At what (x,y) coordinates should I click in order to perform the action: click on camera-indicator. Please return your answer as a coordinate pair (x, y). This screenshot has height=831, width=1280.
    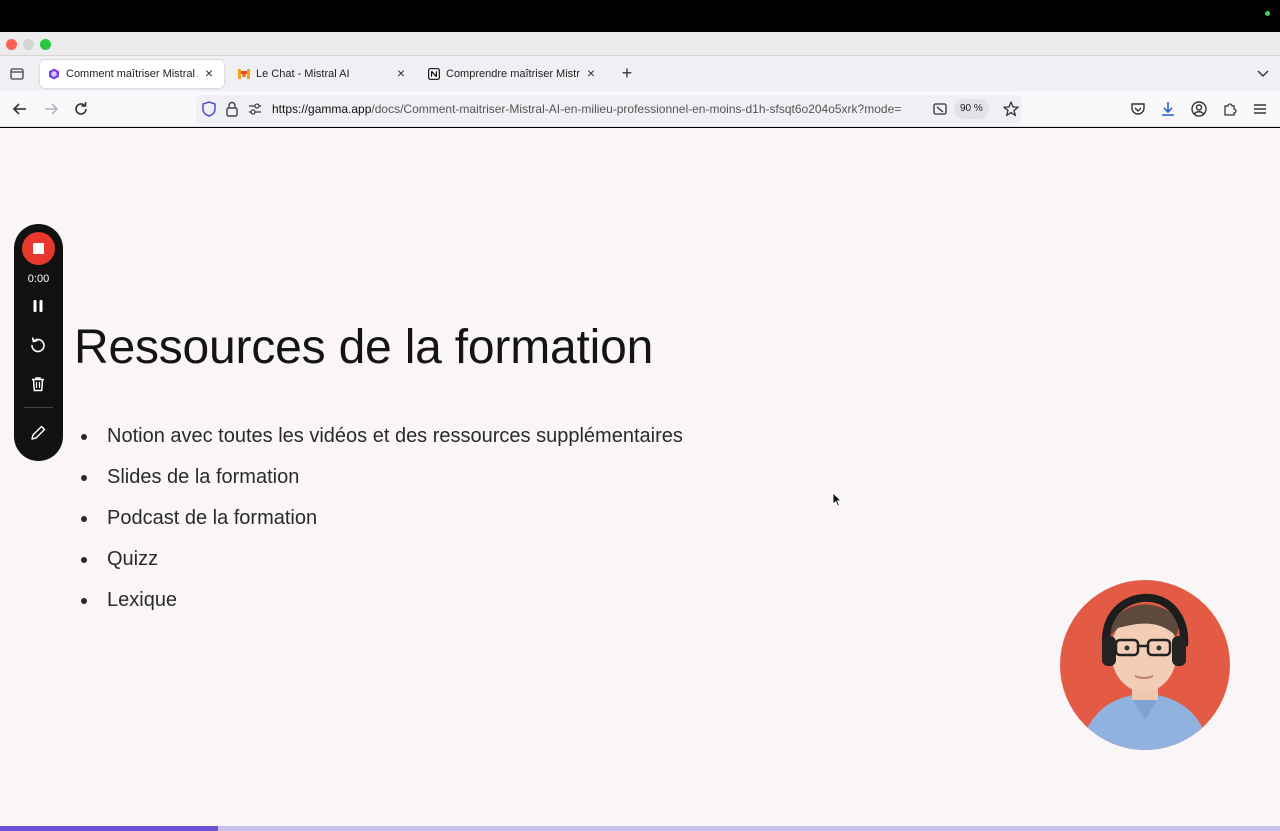
    Looking at the image, I should click on (1267, 13).